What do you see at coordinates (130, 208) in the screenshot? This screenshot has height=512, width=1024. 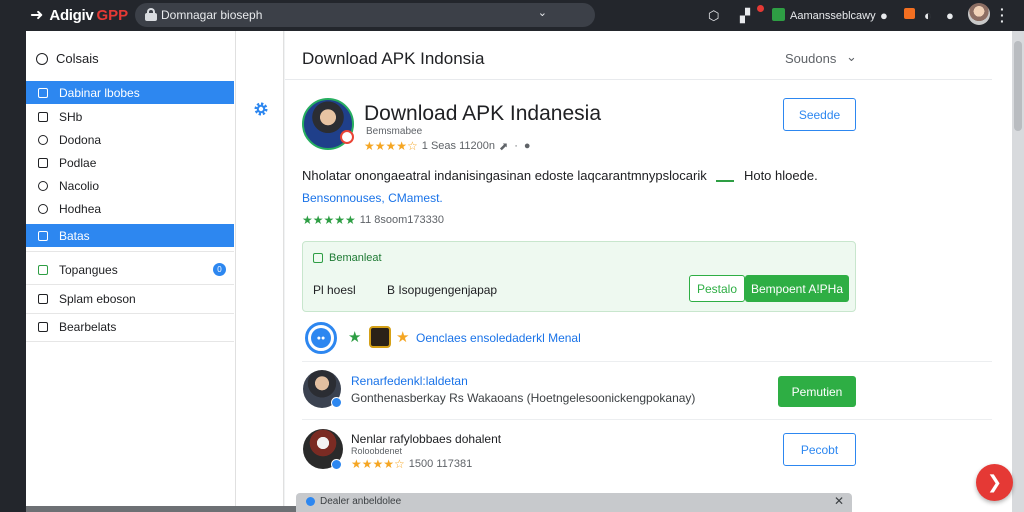 I see `sidebar-item-5: Hodhea` at bounding box center [130, 208].